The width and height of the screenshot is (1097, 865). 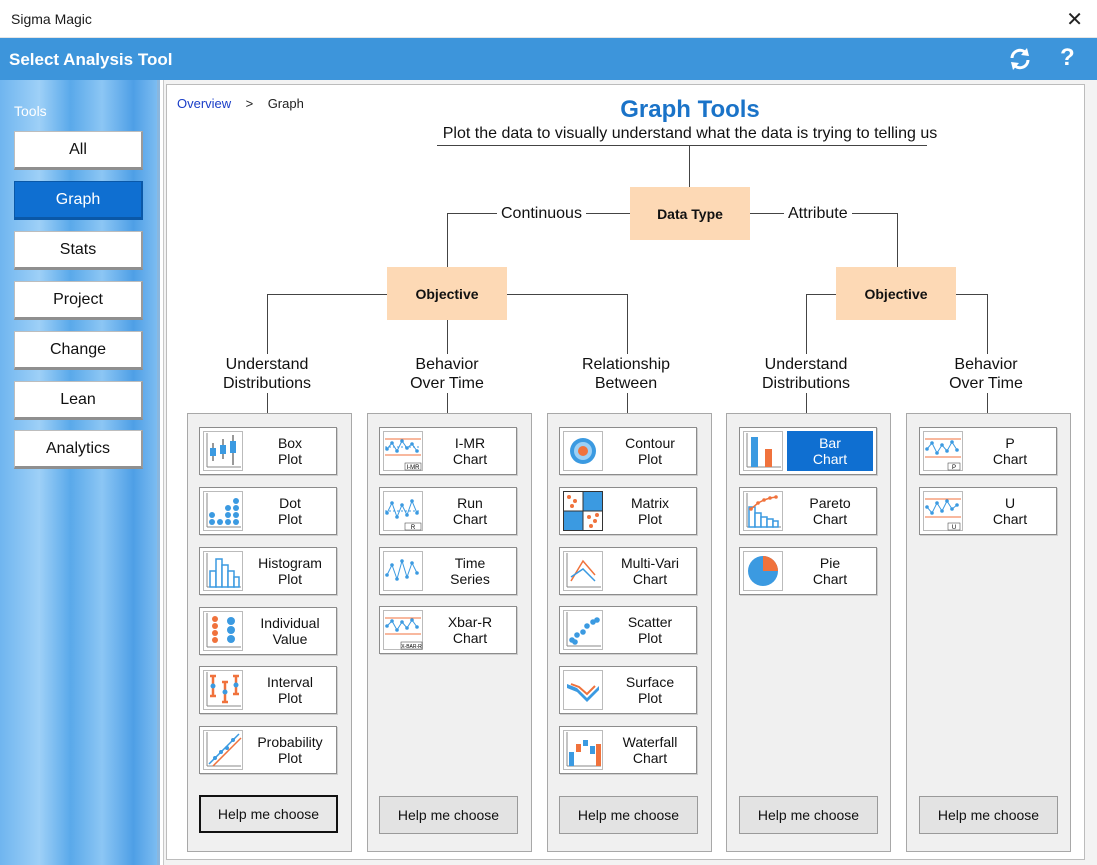 What do you see at coordinates (268, 631) in the screenshot?
I see `tool-individual-value: Individual Value` at bounding box center [268, 631].